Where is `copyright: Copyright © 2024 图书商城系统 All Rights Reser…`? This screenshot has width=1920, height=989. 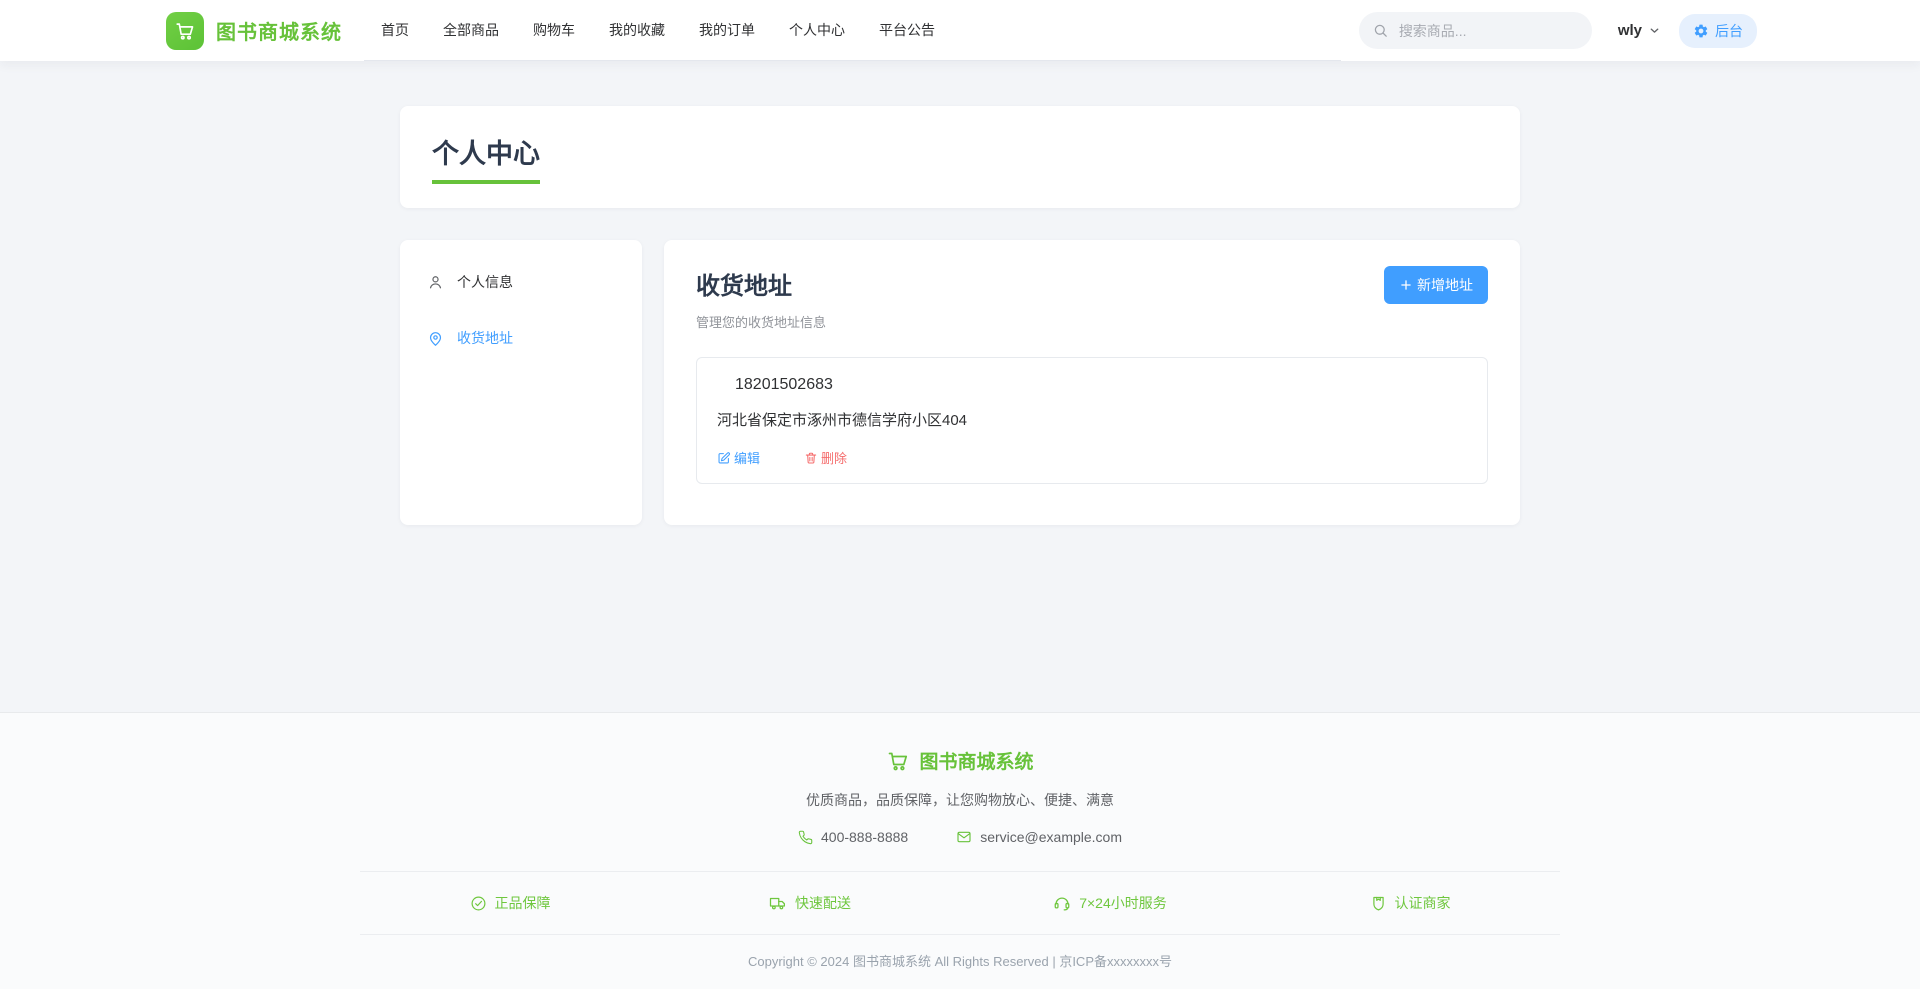 copyright: Copyright © 2024 图书商城系统 All Rights Reser… is located at coordinates (959, 961).